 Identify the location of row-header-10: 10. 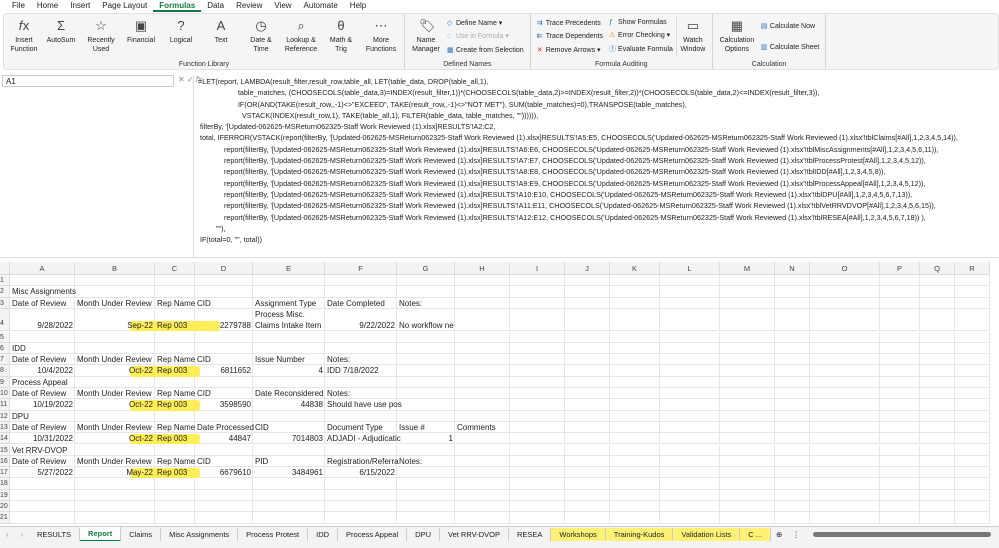
(5, 394).